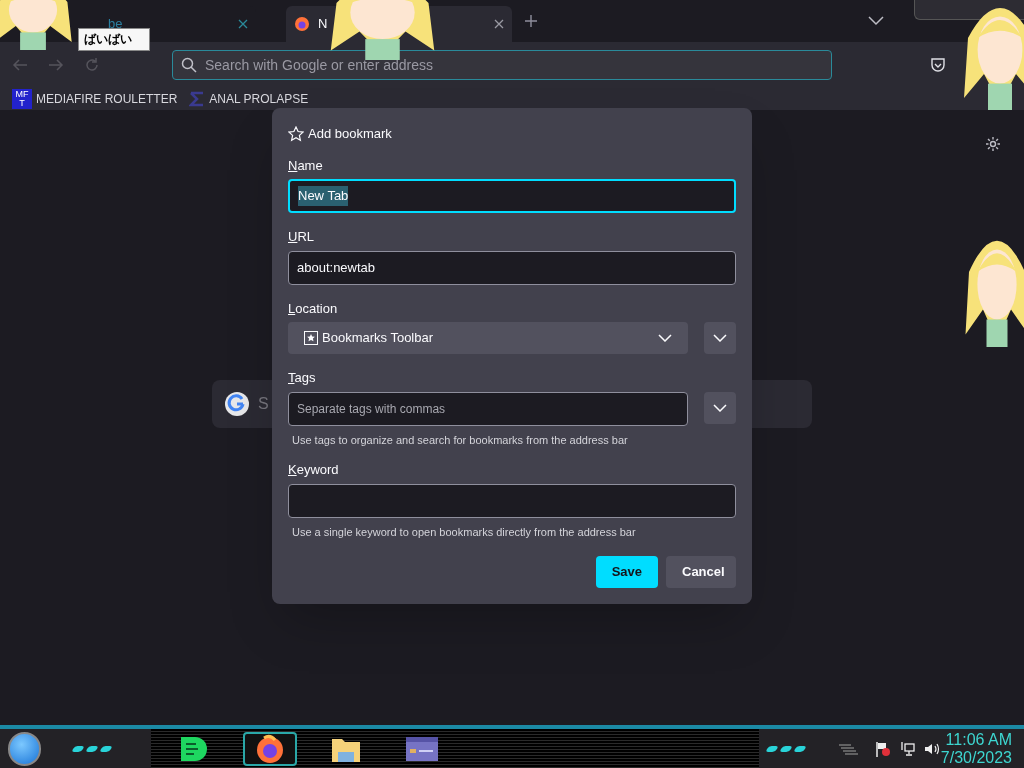 This screenshot has height=768, width=1024. What do you see at coordinates (993, 144) in the screenshot?
I see `settings-icon` at bounding box center [993, 144].